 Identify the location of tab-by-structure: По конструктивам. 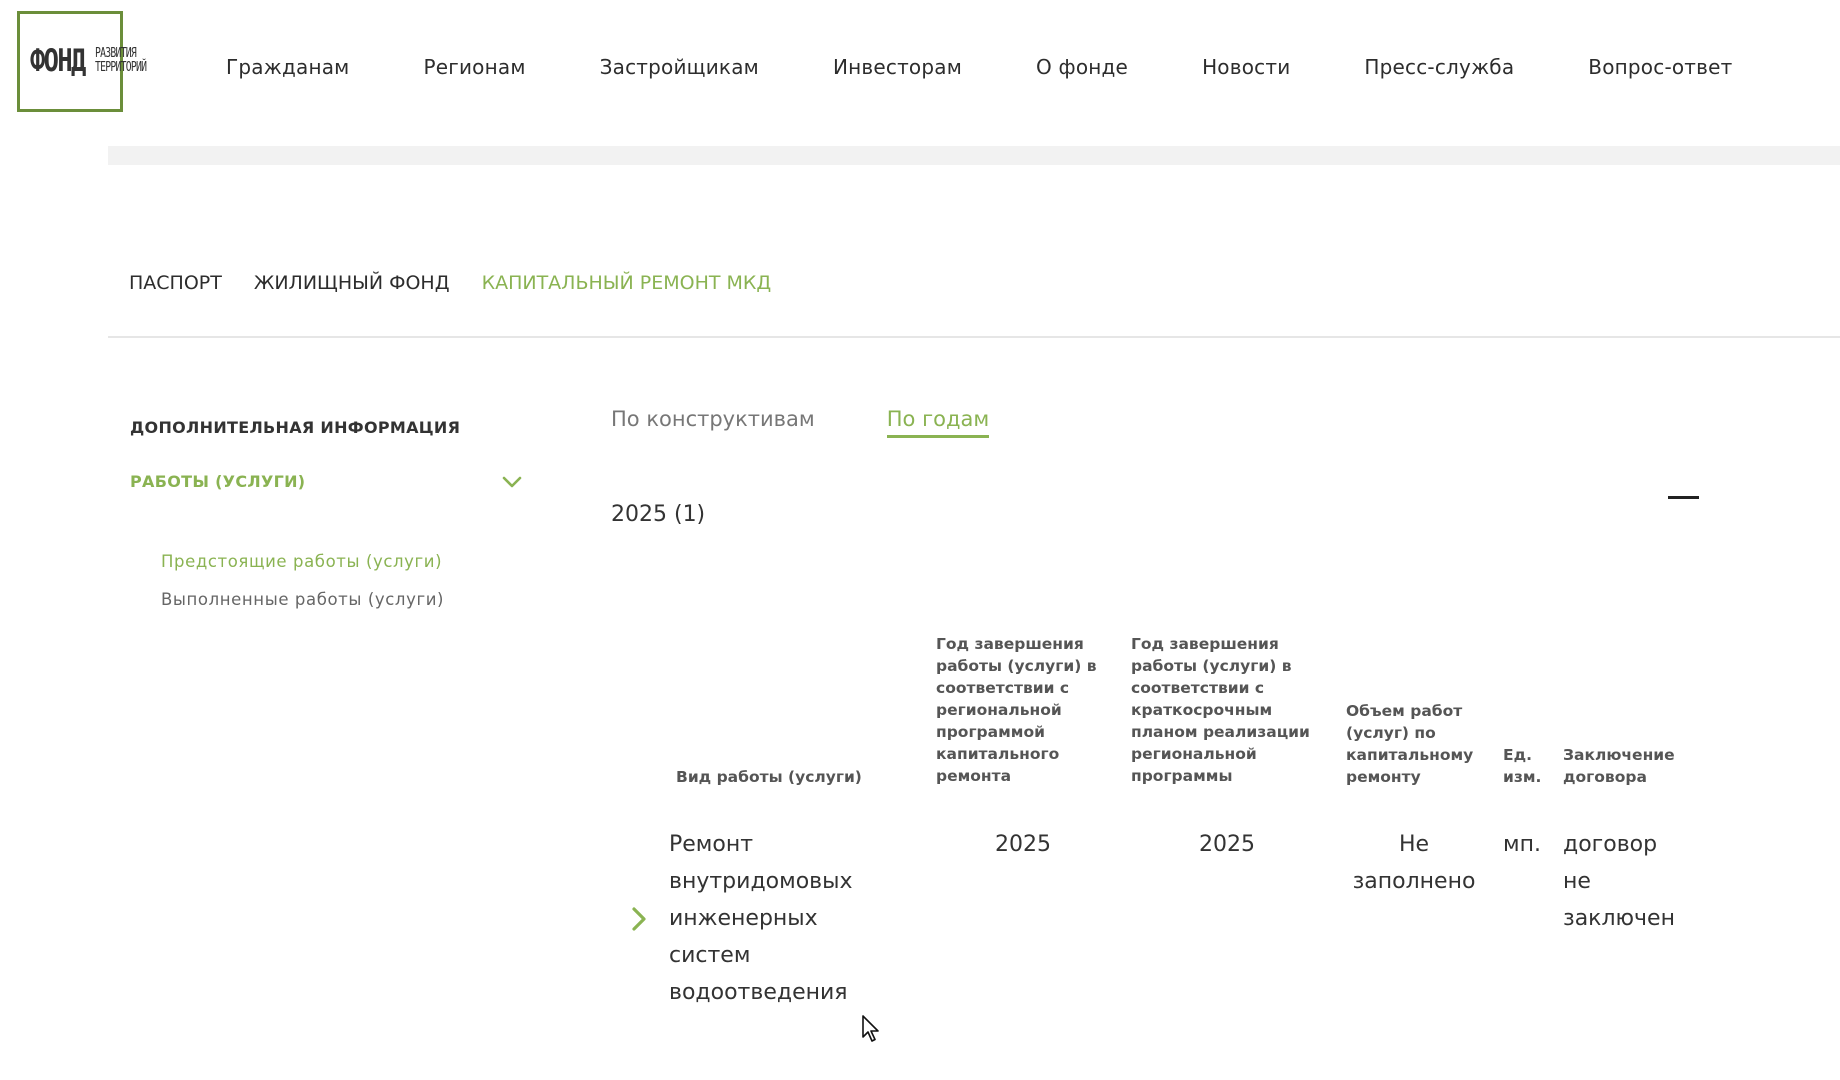
(713, 422).